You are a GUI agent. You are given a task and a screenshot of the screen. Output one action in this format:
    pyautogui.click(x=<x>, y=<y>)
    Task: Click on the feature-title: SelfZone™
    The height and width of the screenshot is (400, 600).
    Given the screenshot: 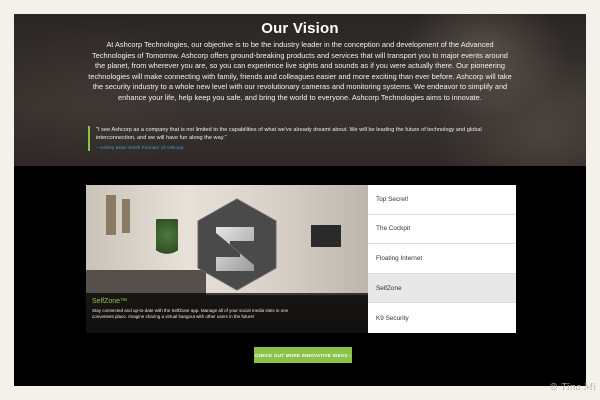 What is the action you would take?
    pyautogui.click(x=110, y=301)
    